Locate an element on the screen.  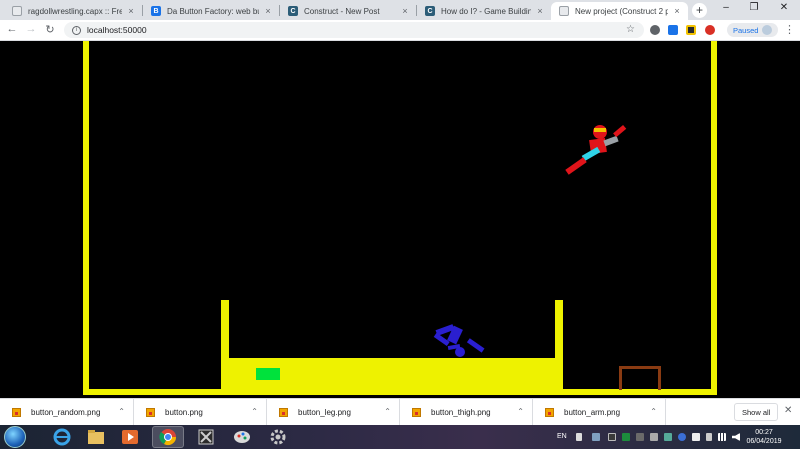
green-block is located at coordinates (268, 374).